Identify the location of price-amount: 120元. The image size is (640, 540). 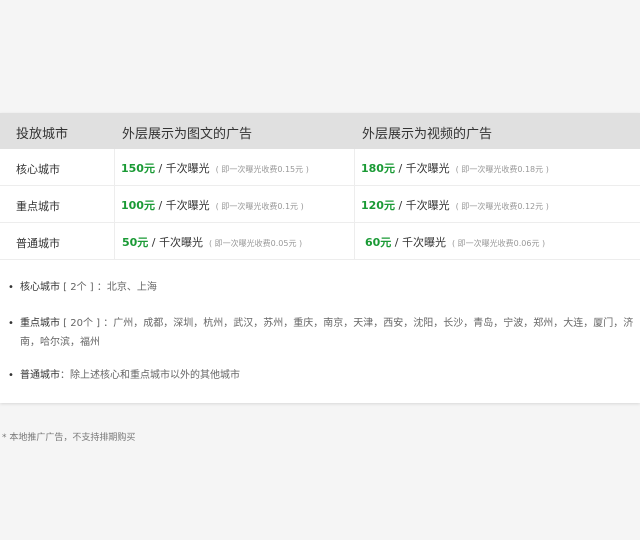
(378, 205).